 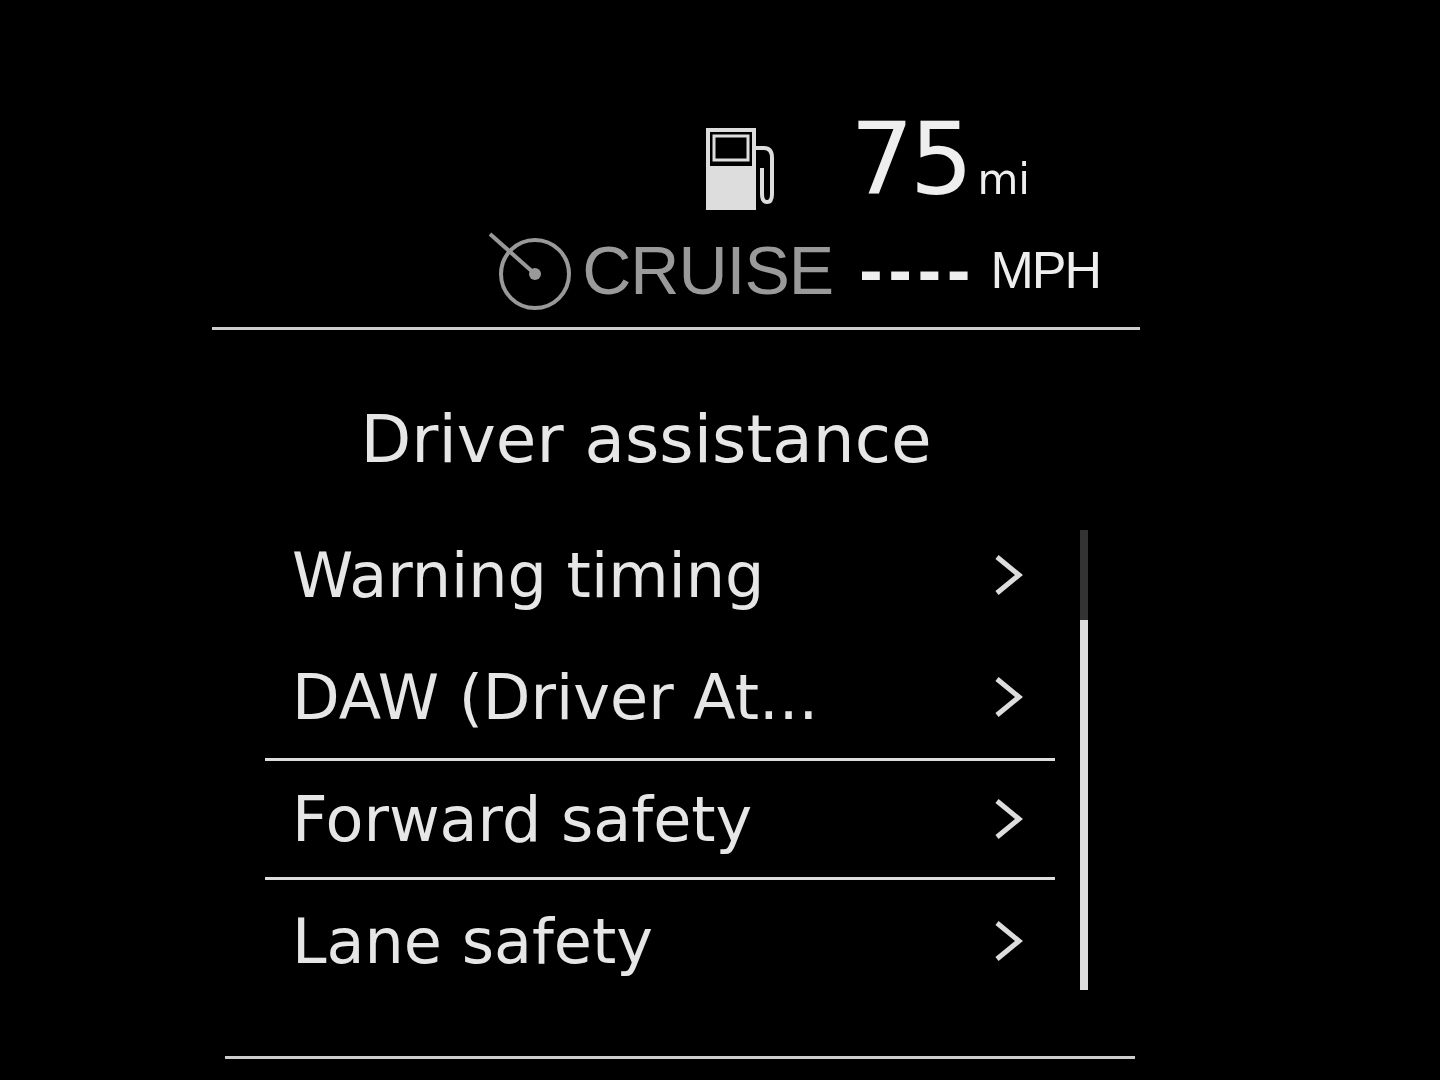 I want to click on cruise-speed: ----, so click(x=918, y=270).